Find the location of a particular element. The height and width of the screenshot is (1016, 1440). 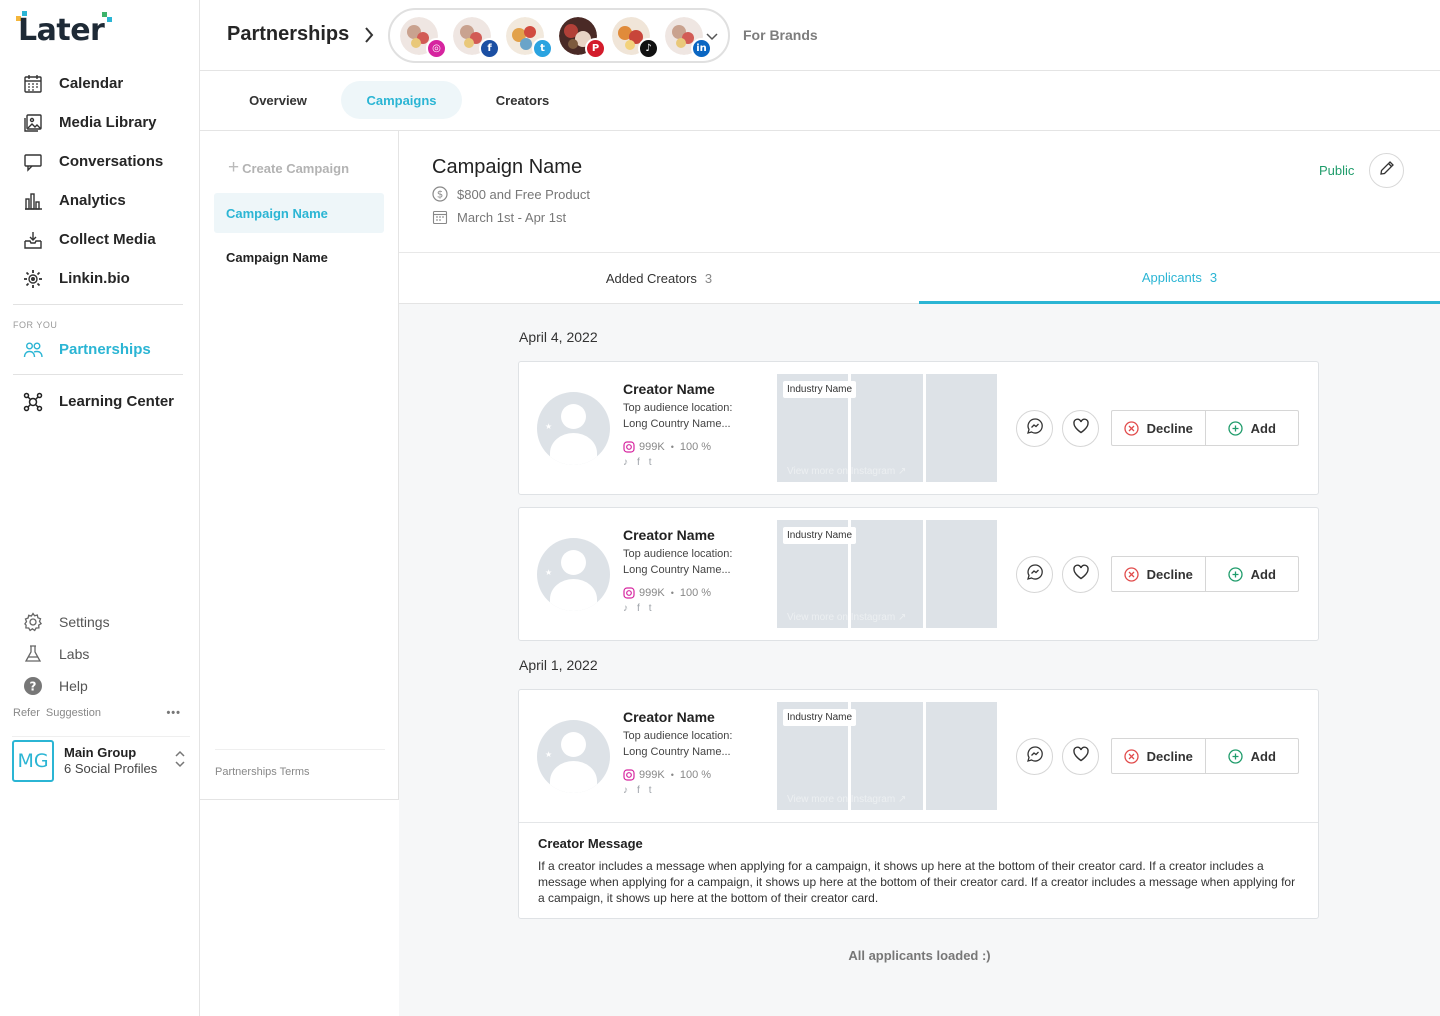

nav-linkin-bio: Linkin.bio is located at coordinates (100, 278).